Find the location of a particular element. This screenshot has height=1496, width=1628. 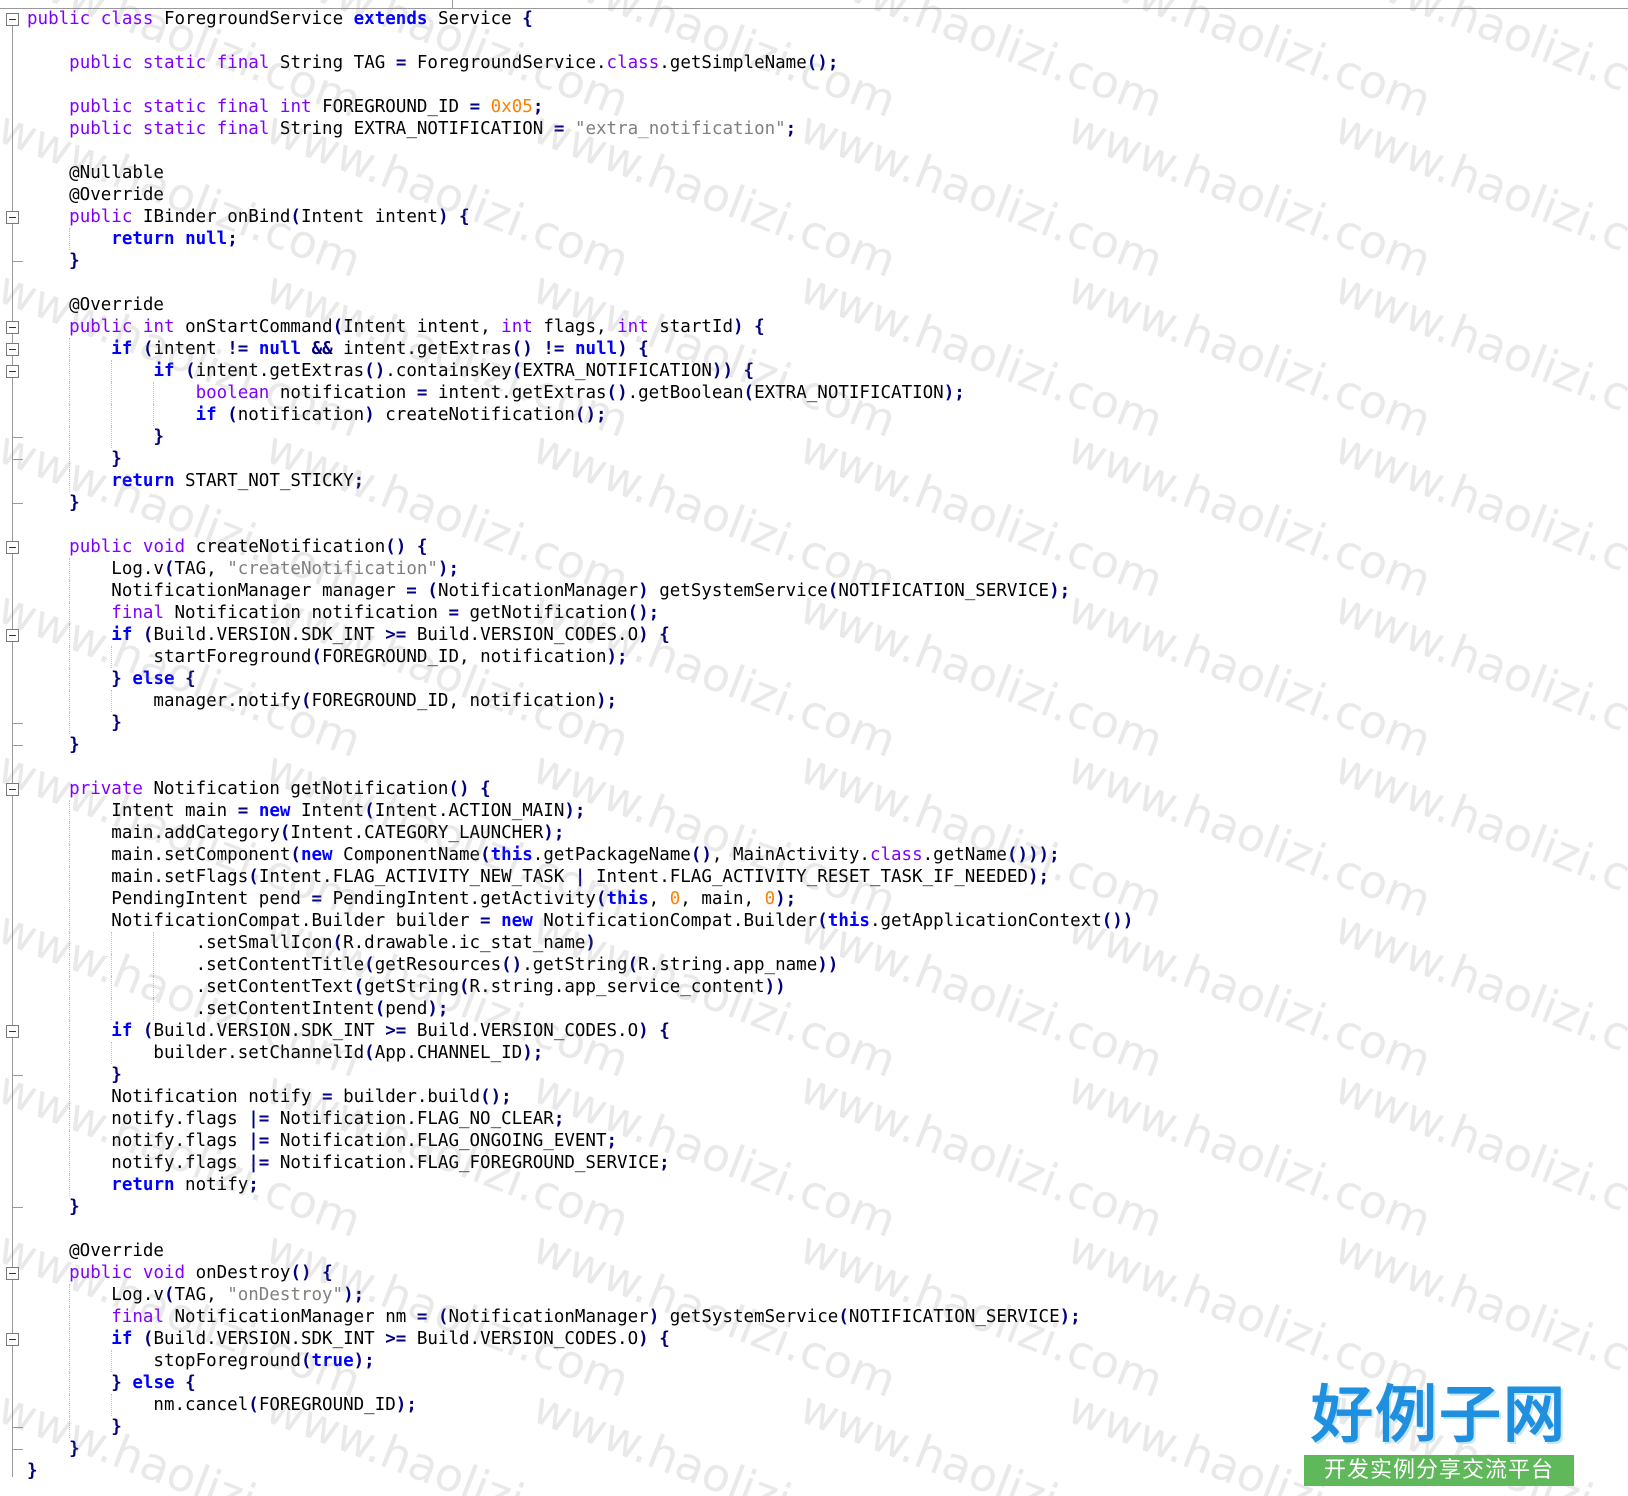

bold-keyword-token: null is located at coordinates (596, 349).